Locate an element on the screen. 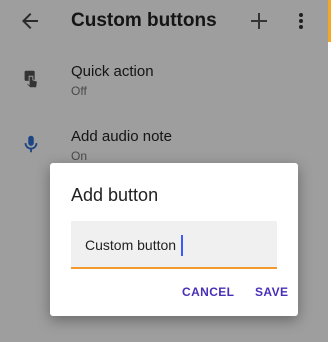 The image size is (336, 342). button-name-field is located at coordinates (174, 245).